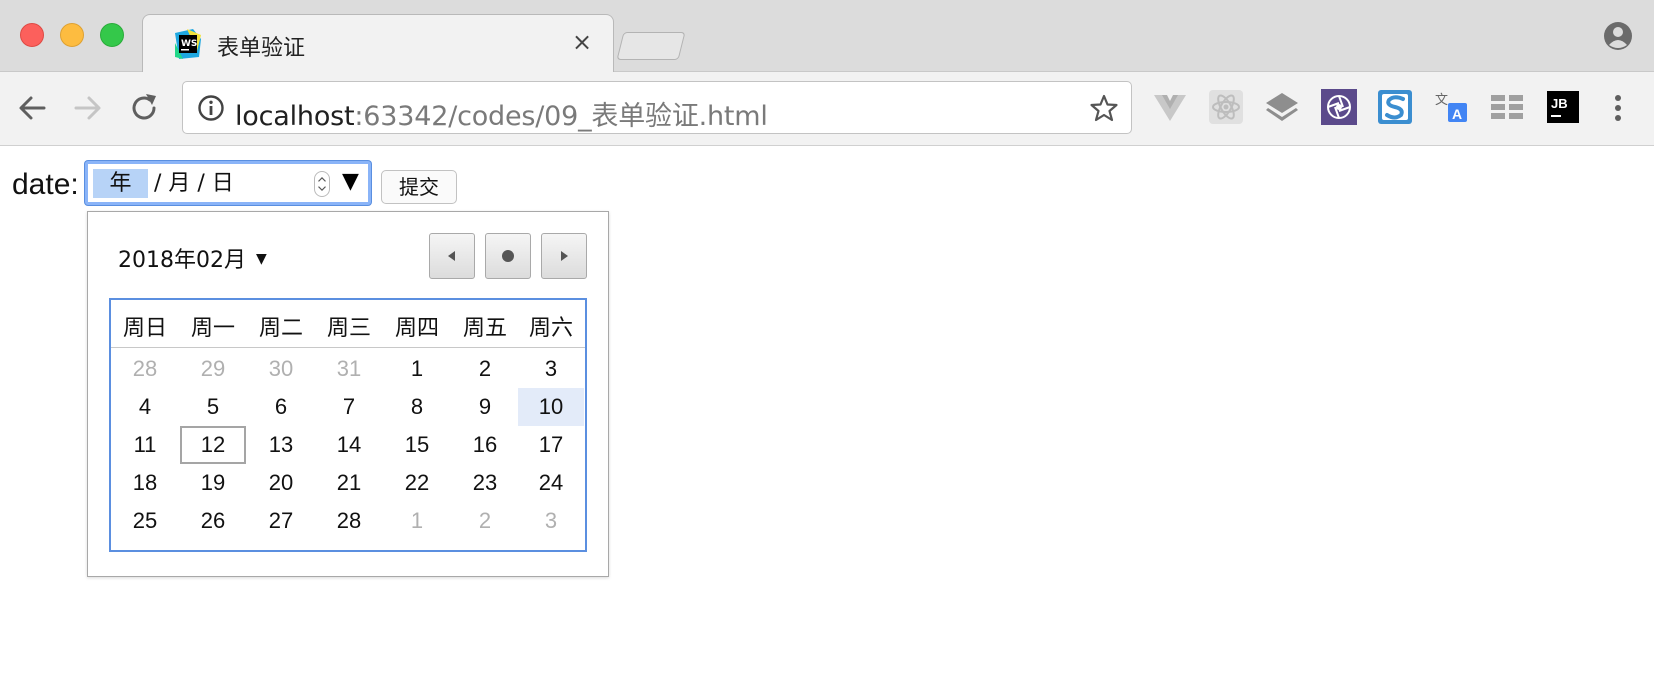 The height and width of the screenshot is (694, 1654). I want to click on svg-text: WS, so click(189, 44).